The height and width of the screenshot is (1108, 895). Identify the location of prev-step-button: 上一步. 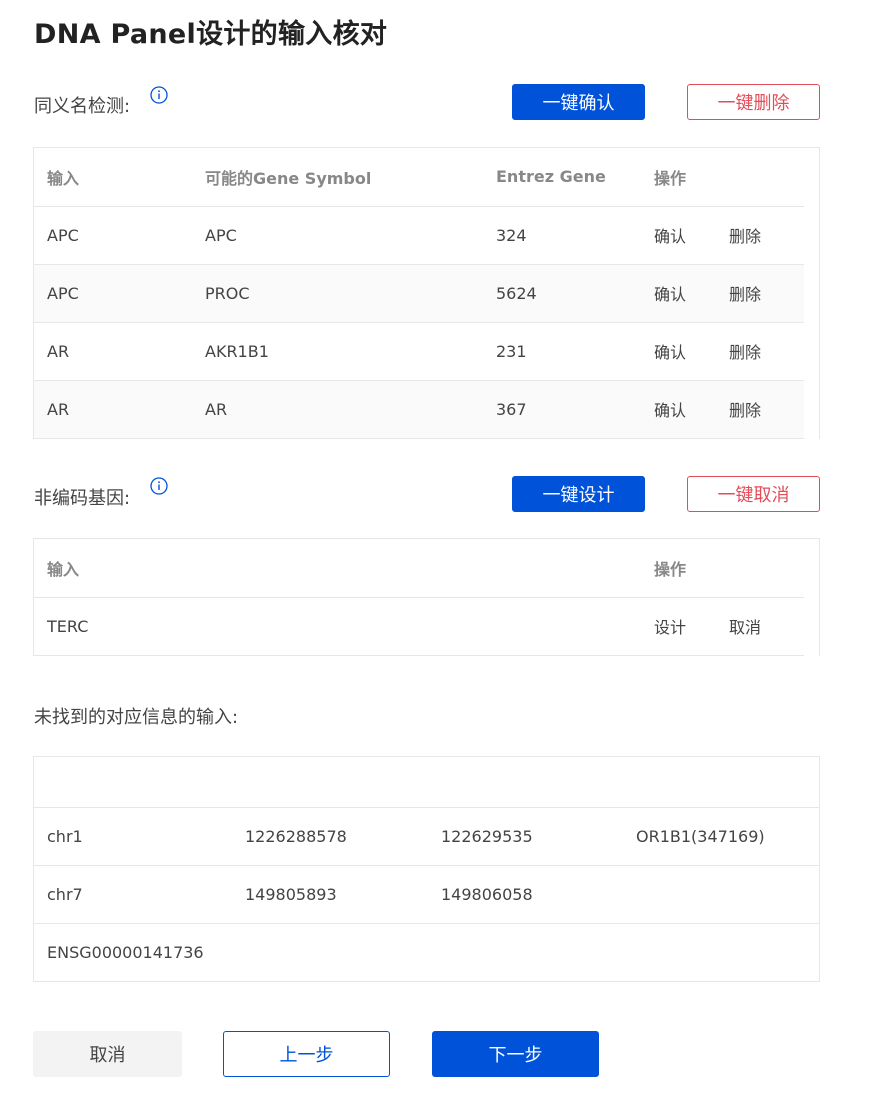
(306, 1054).